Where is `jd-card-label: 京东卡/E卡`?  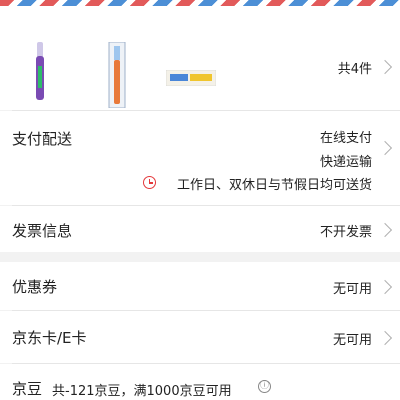 jd-card-label: 京东卡/E卡 is located at coordinates (49, 338).